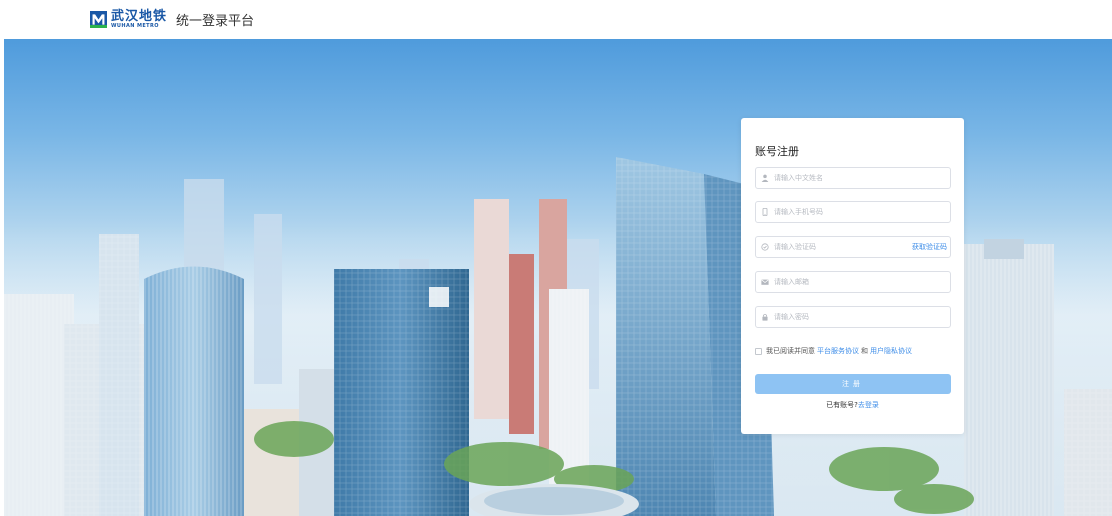  I want to click on shield-icon, so click(765, 247).